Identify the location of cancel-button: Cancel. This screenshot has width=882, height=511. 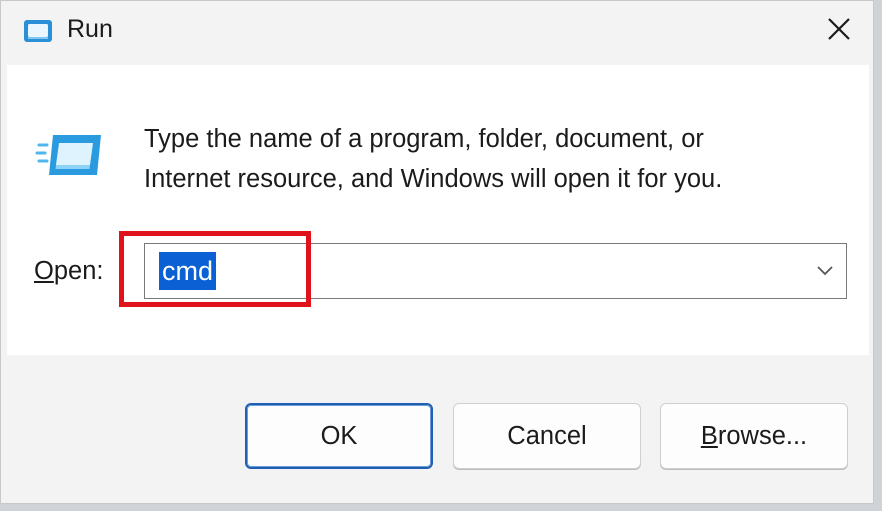
(547, 436).